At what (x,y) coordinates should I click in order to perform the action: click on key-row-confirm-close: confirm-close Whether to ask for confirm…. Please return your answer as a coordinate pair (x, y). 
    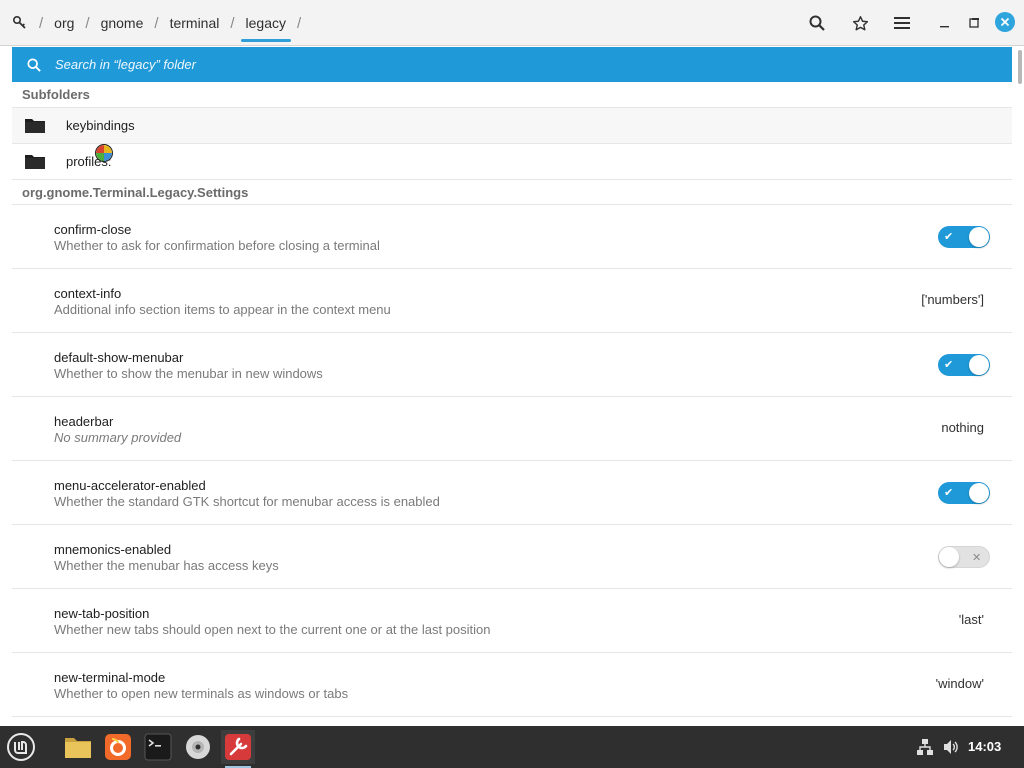
    Looking at the image, I should click on (512, 236).